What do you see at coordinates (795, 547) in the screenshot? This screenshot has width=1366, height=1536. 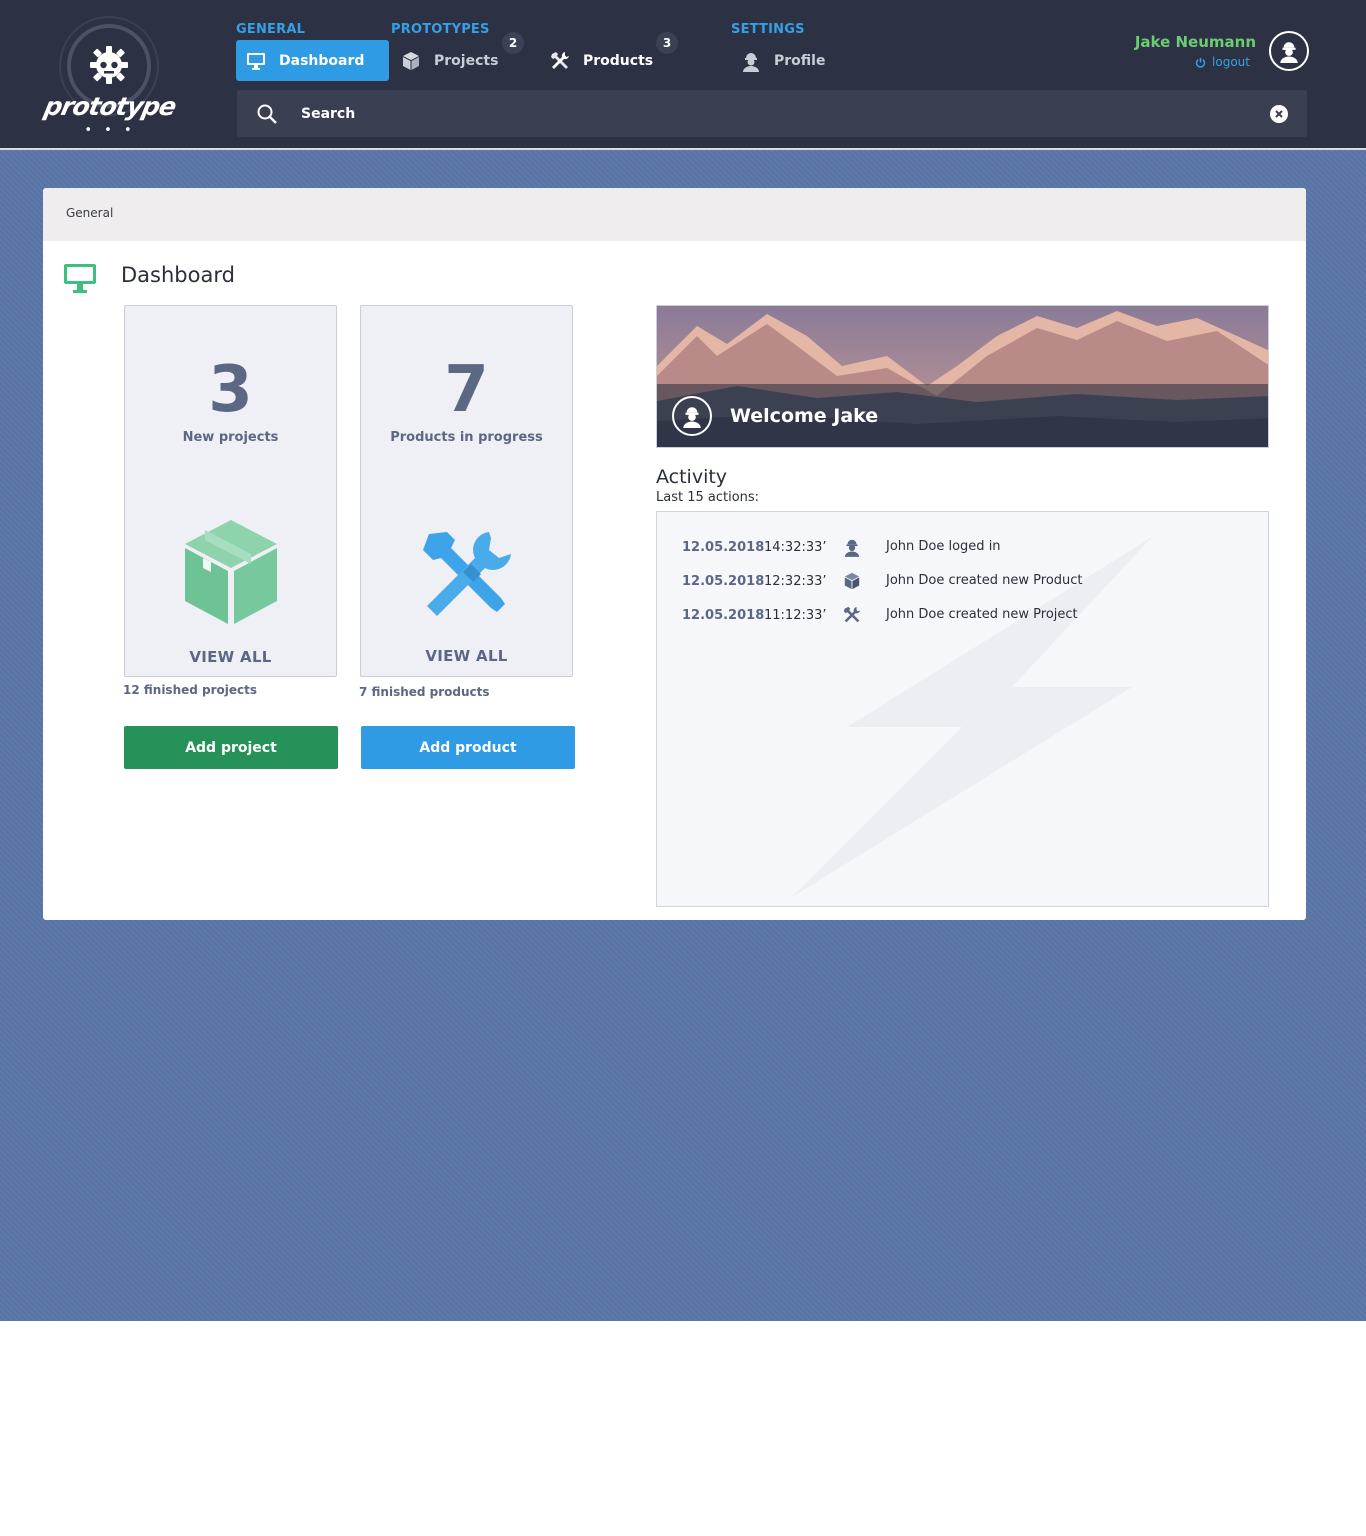 I see `activity-time: 14:32:33’` at bounding box center [795, 547].